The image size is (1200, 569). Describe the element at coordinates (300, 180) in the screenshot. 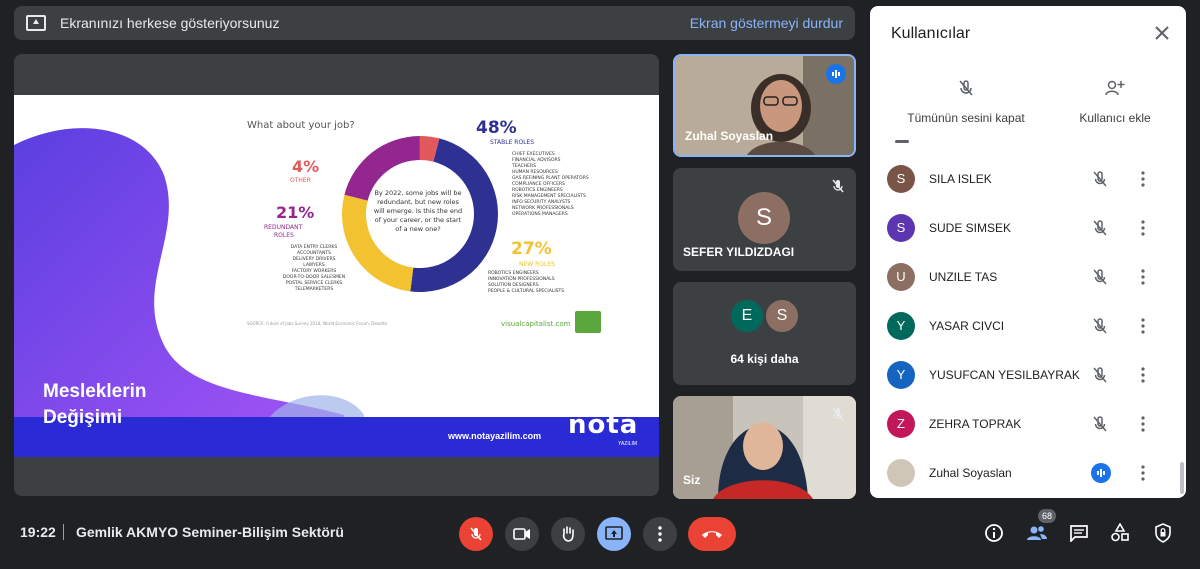

I see `other-label: OTHER` at that location.